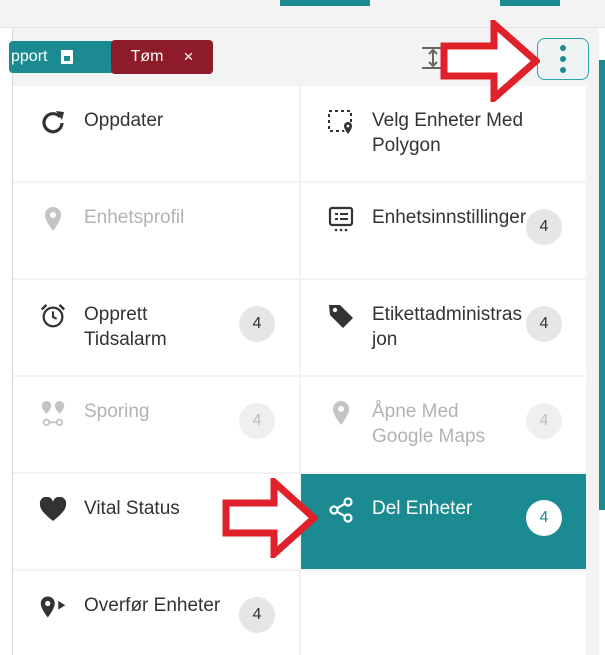 This screenshot has height=655, width=605. I want to click on menu-item-label: Opprett Tidsalarm, so click(125, 327).